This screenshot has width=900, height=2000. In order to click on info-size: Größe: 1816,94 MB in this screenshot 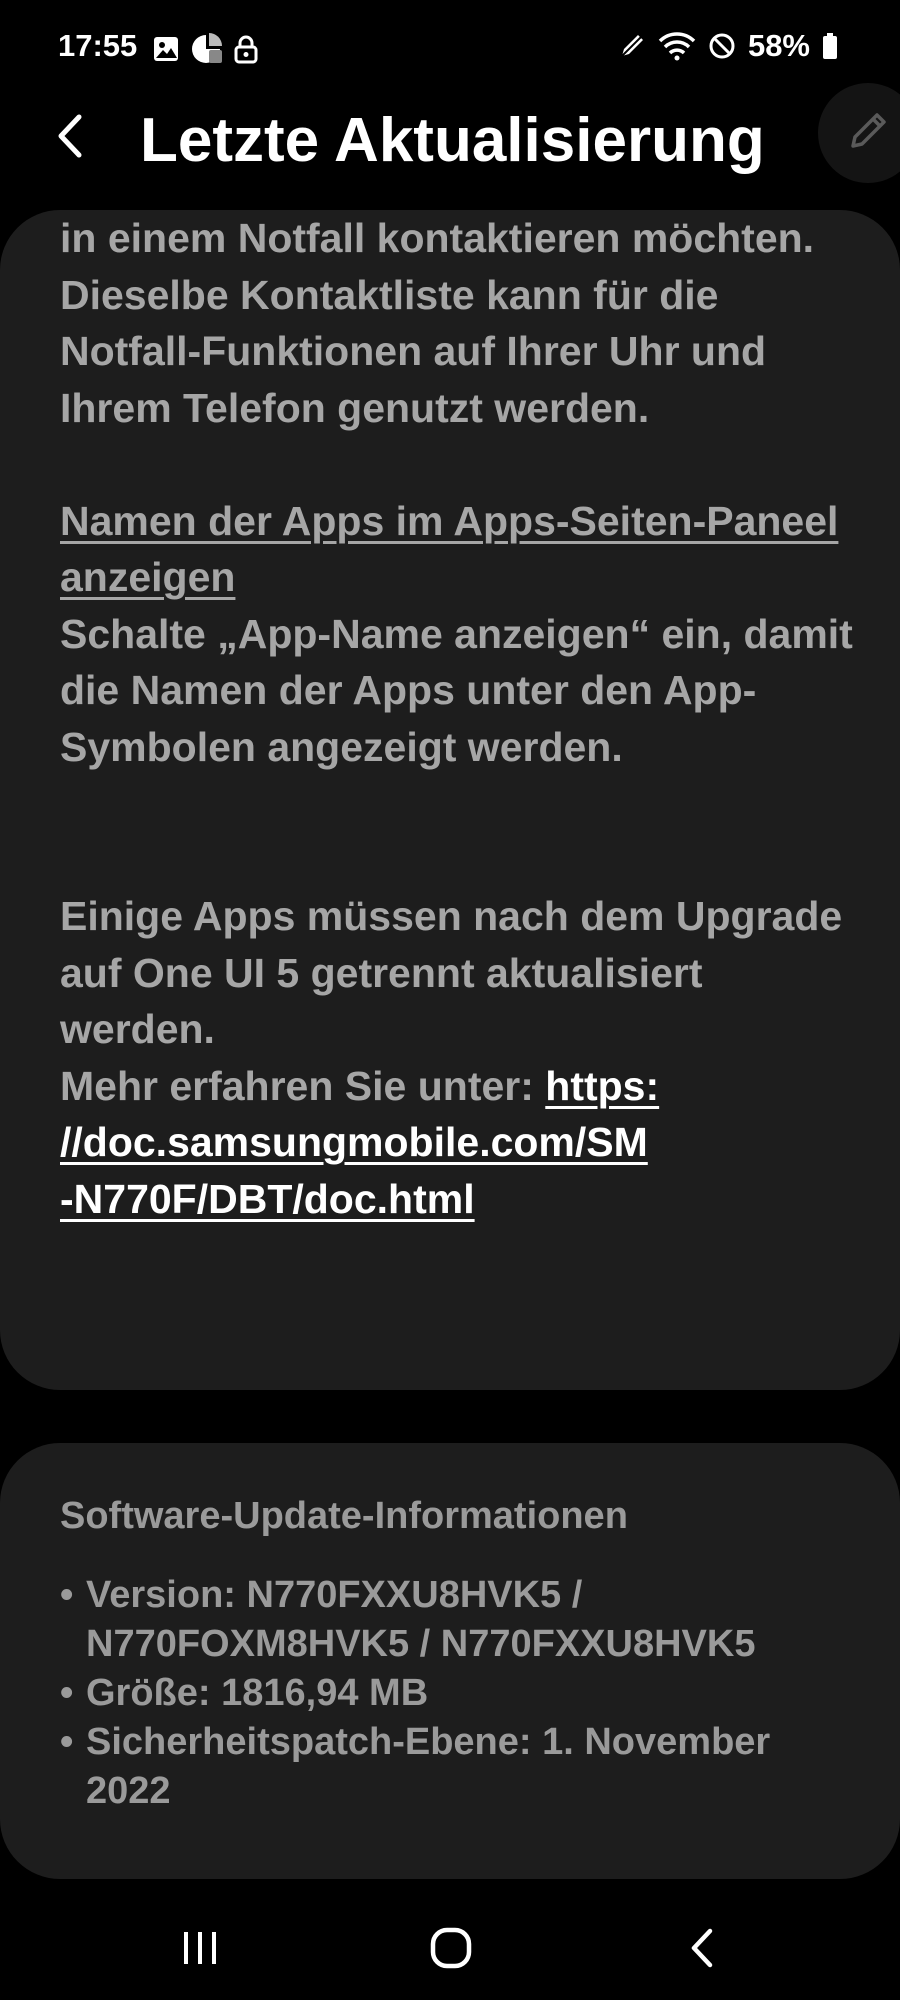, I will do `click(460, 1693)`.